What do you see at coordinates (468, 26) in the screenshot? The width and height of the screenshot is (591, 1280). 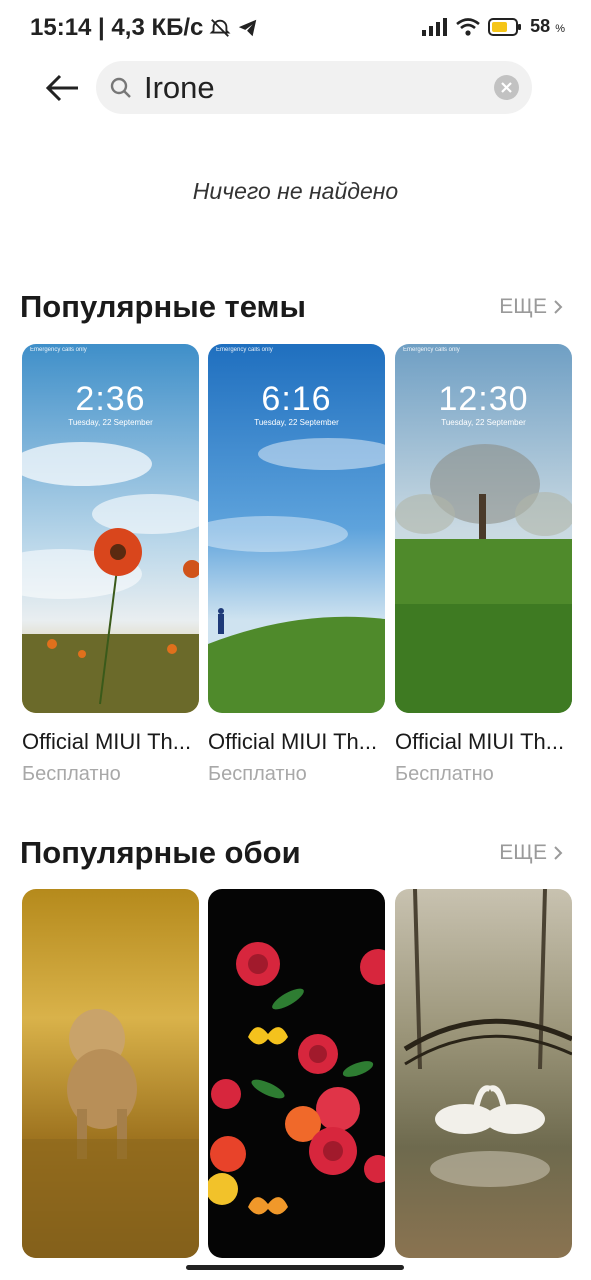 I see `wifi-icon` at bounding box center [468, 26].